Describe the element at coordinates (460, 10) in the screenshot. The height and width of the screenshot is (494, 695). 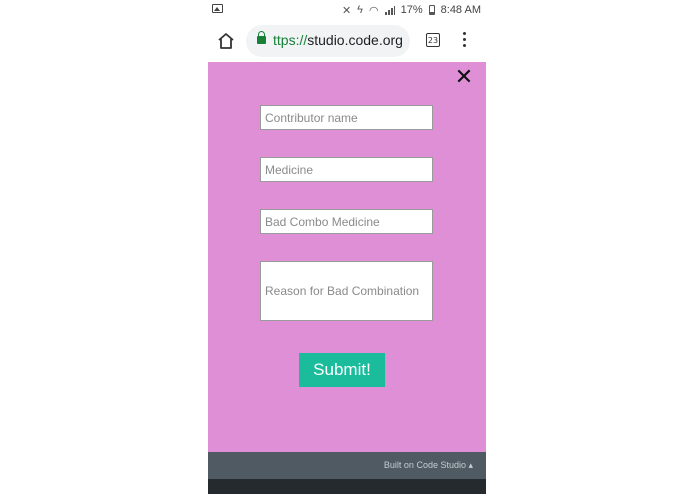
I see `clock: 8:48 AM` at that location.